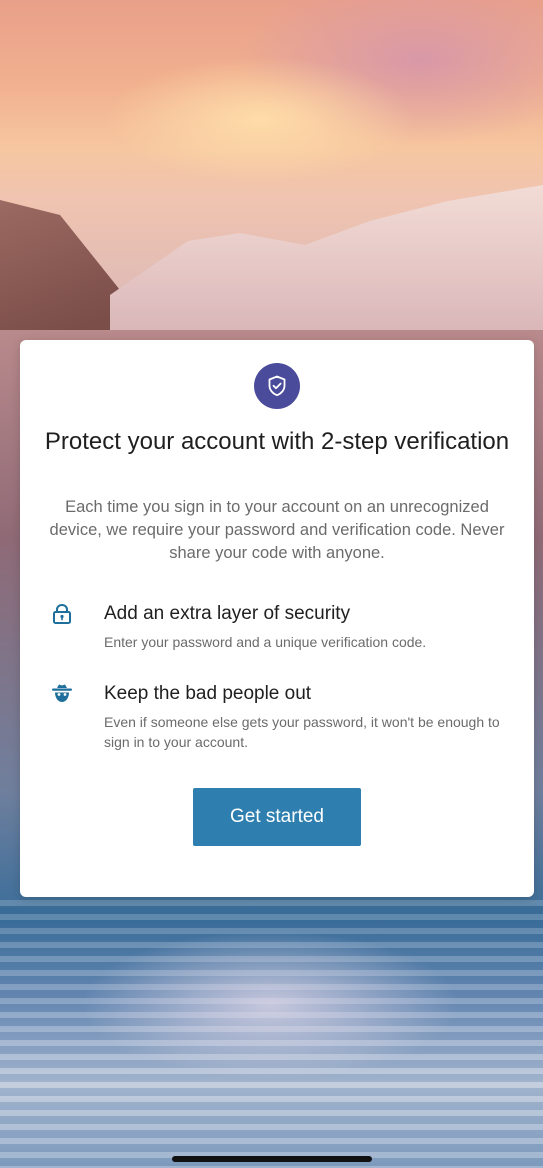  Describe the element at coordinates (208, 693) in the screenshot. I see `feature-title: Keep the bad people out` at that location.